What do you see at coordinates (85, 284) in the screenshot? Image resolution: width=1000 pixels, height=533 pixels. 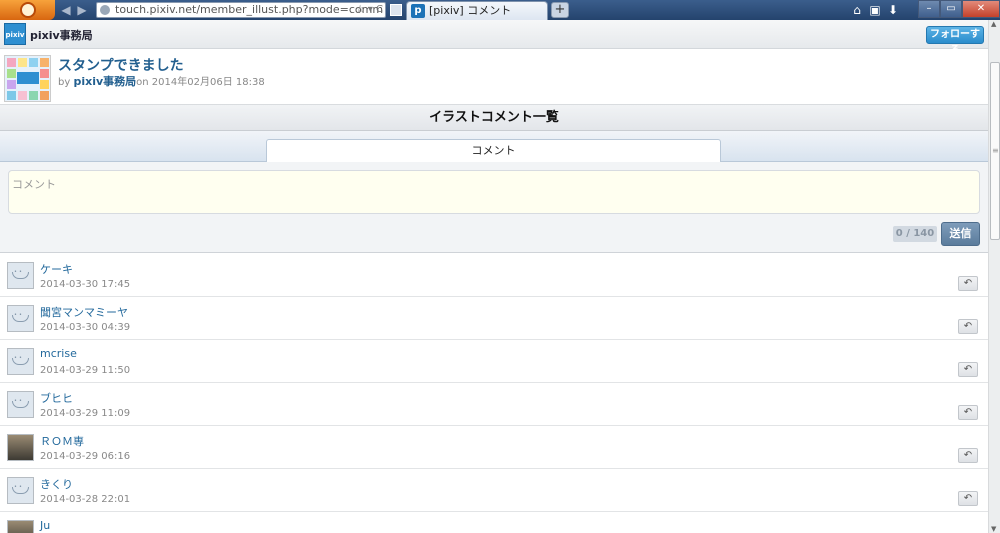 I see `comment-date: 2014-03-30 17:45` at bounding box center [85, 284].